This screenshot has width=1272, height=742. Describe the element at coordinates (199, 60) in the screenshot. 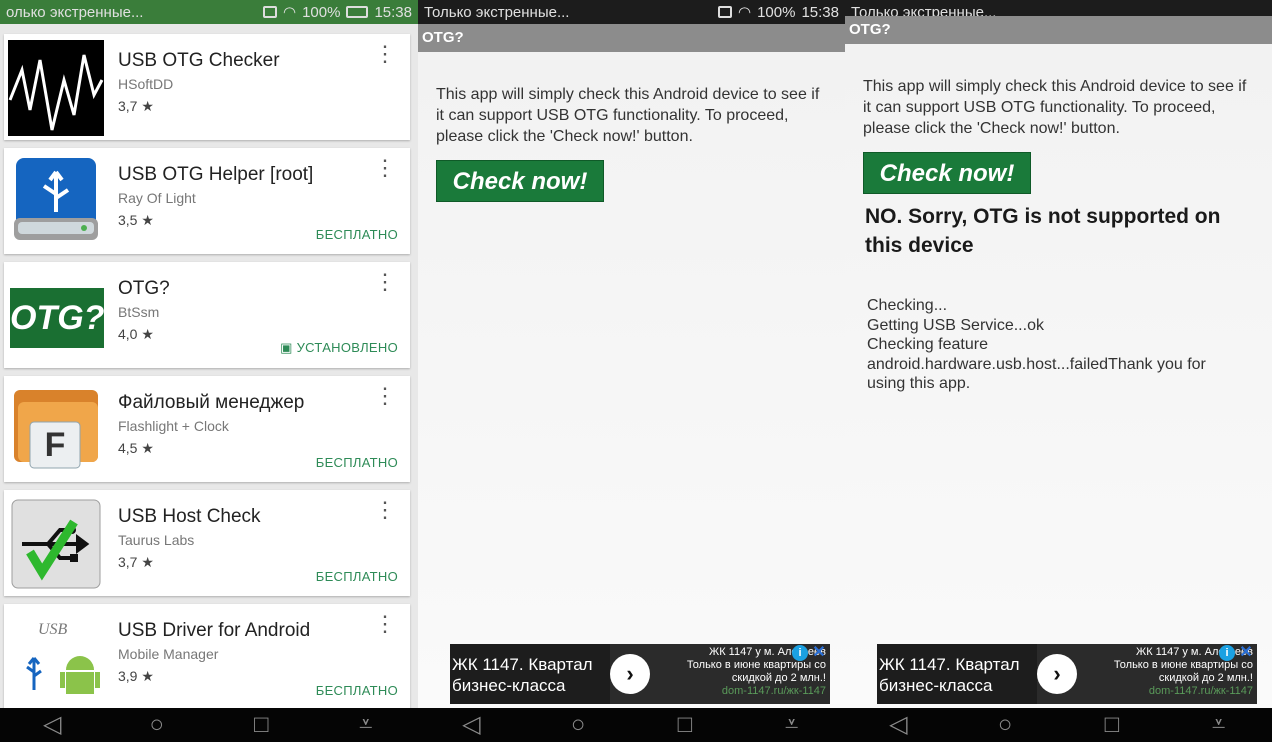

I see `app-title: USB OTG Checker` at that location.